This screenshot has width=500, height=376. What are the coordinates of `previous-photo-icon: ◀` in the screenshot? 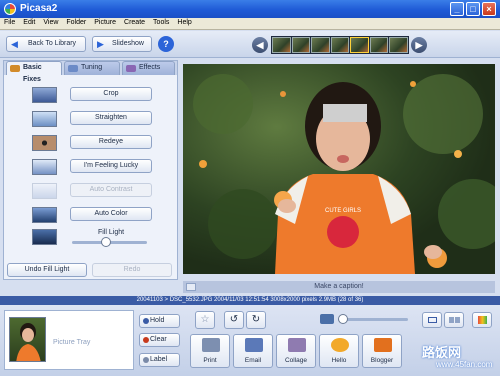 It's located at (260, 45).